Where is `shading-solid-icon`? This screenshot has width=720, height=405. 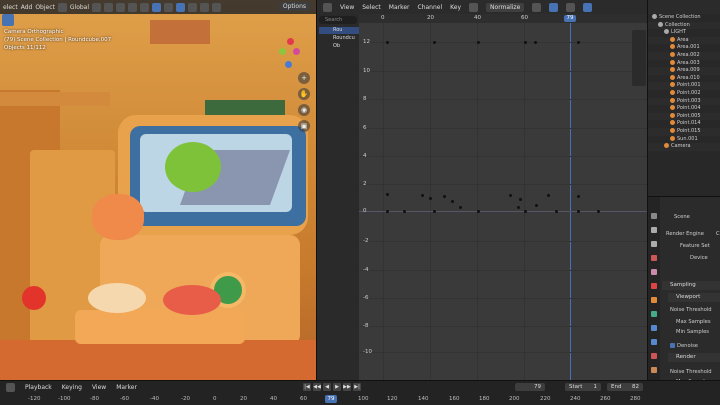
shading-solid-icon is located at coordinates (193, 7).